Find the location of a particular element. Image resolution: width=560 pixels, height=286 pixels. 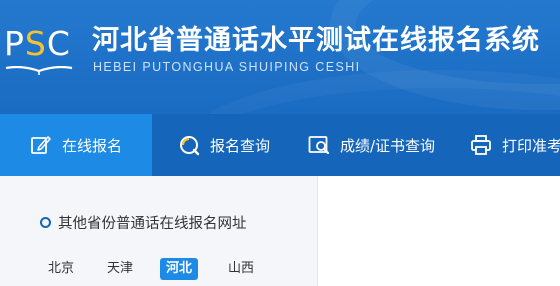

psc-logo: PSC is located at coordinates (44, 51).